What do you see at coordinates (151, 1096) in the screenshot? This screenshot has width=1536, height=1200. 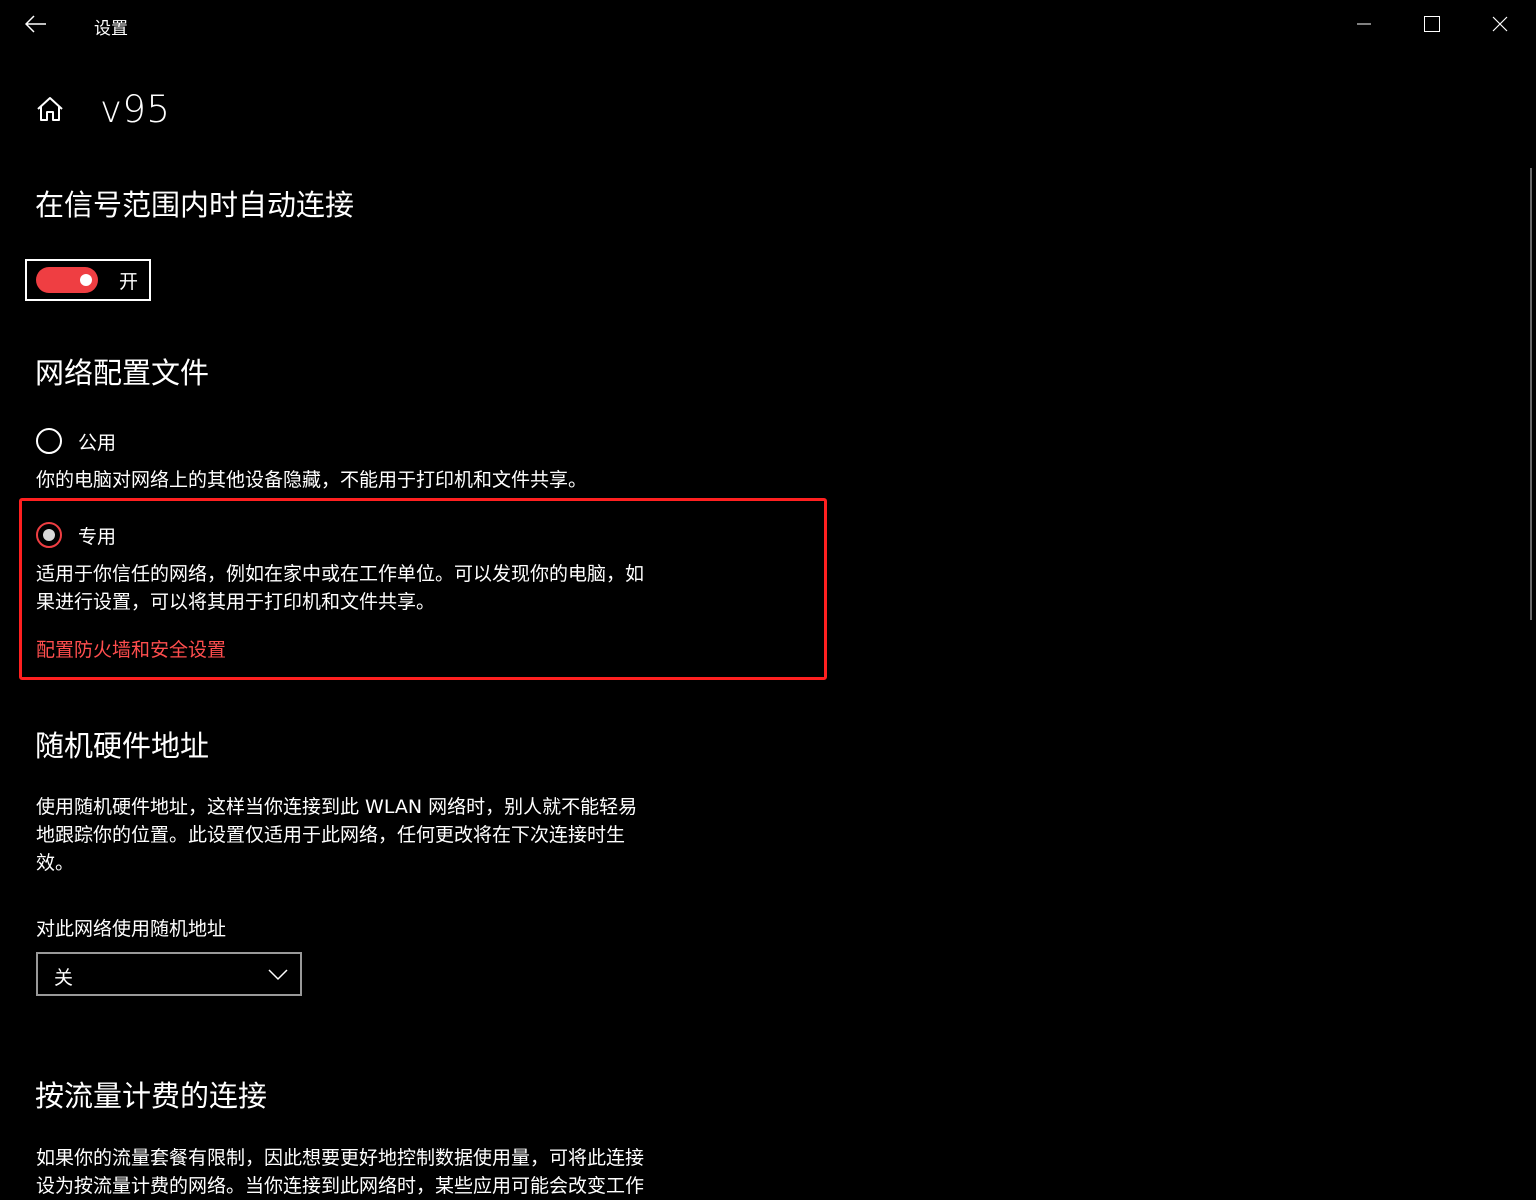 I see `metered-heading: 按流量计费的连接` at bounding box center [151, 1096].